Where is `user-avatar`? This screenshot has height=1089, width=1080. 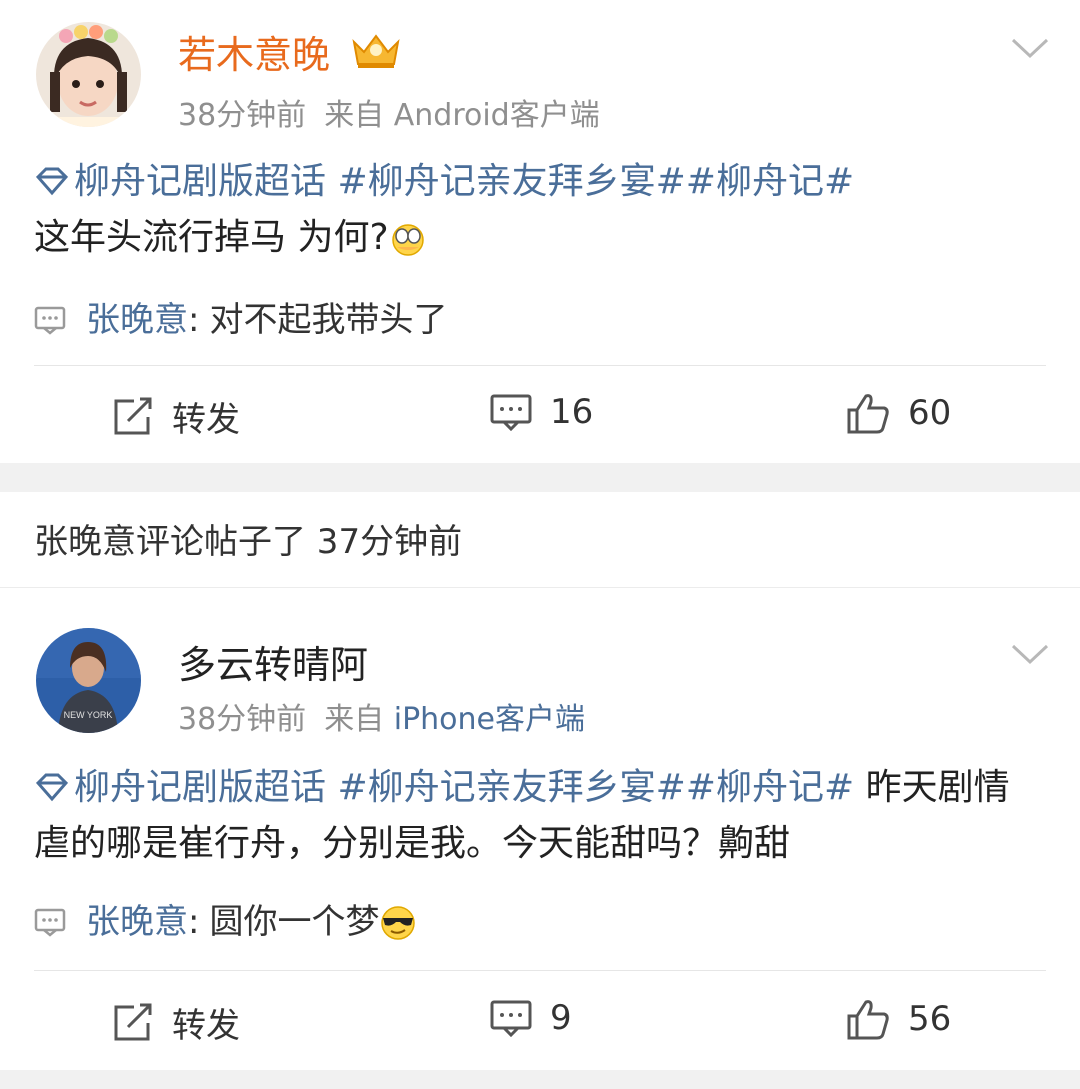
user-avatar is located at coordinates (88, 74).